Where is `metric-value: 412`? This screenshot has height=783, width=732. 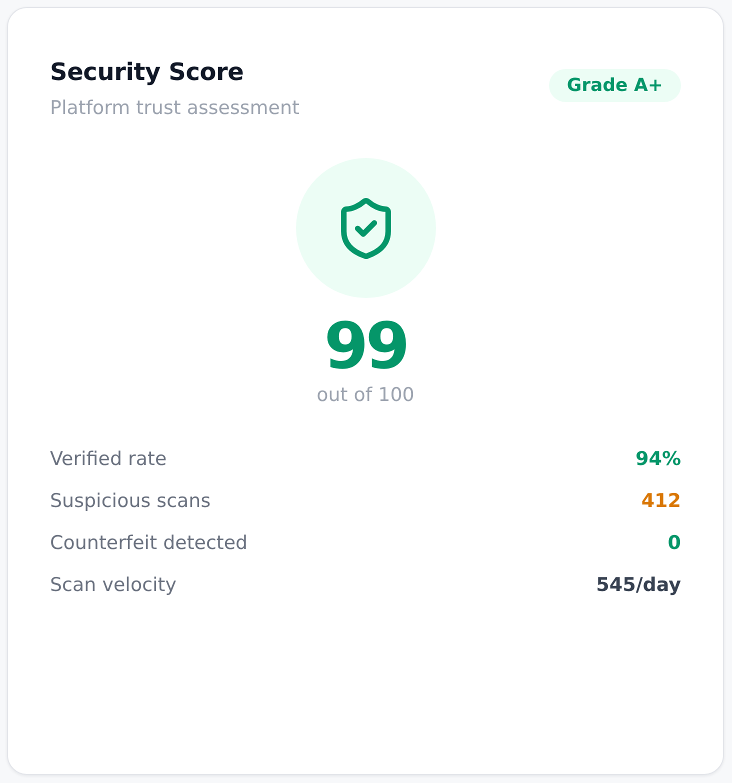 metric-value: 412 is located at coordinates (661, 501).